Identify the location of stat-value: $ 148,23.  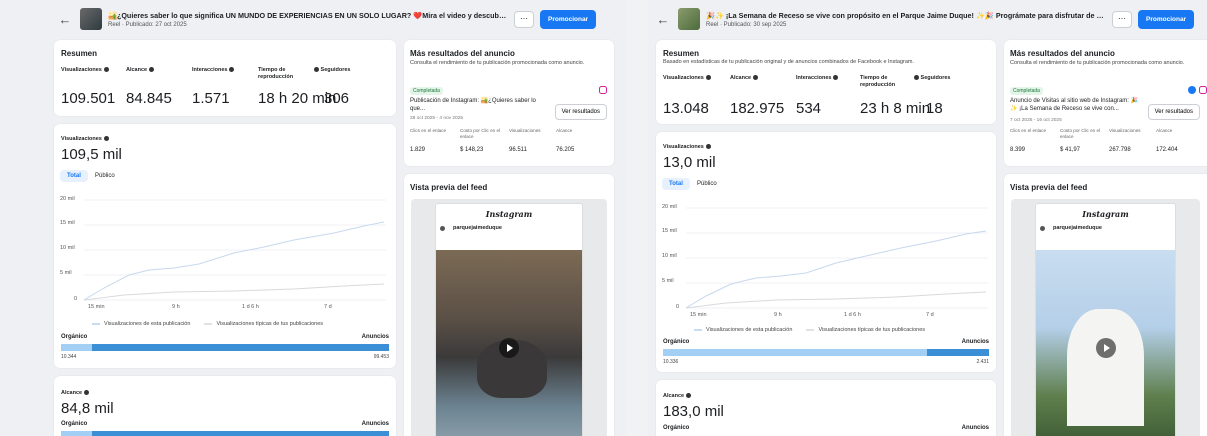
(472, 150).